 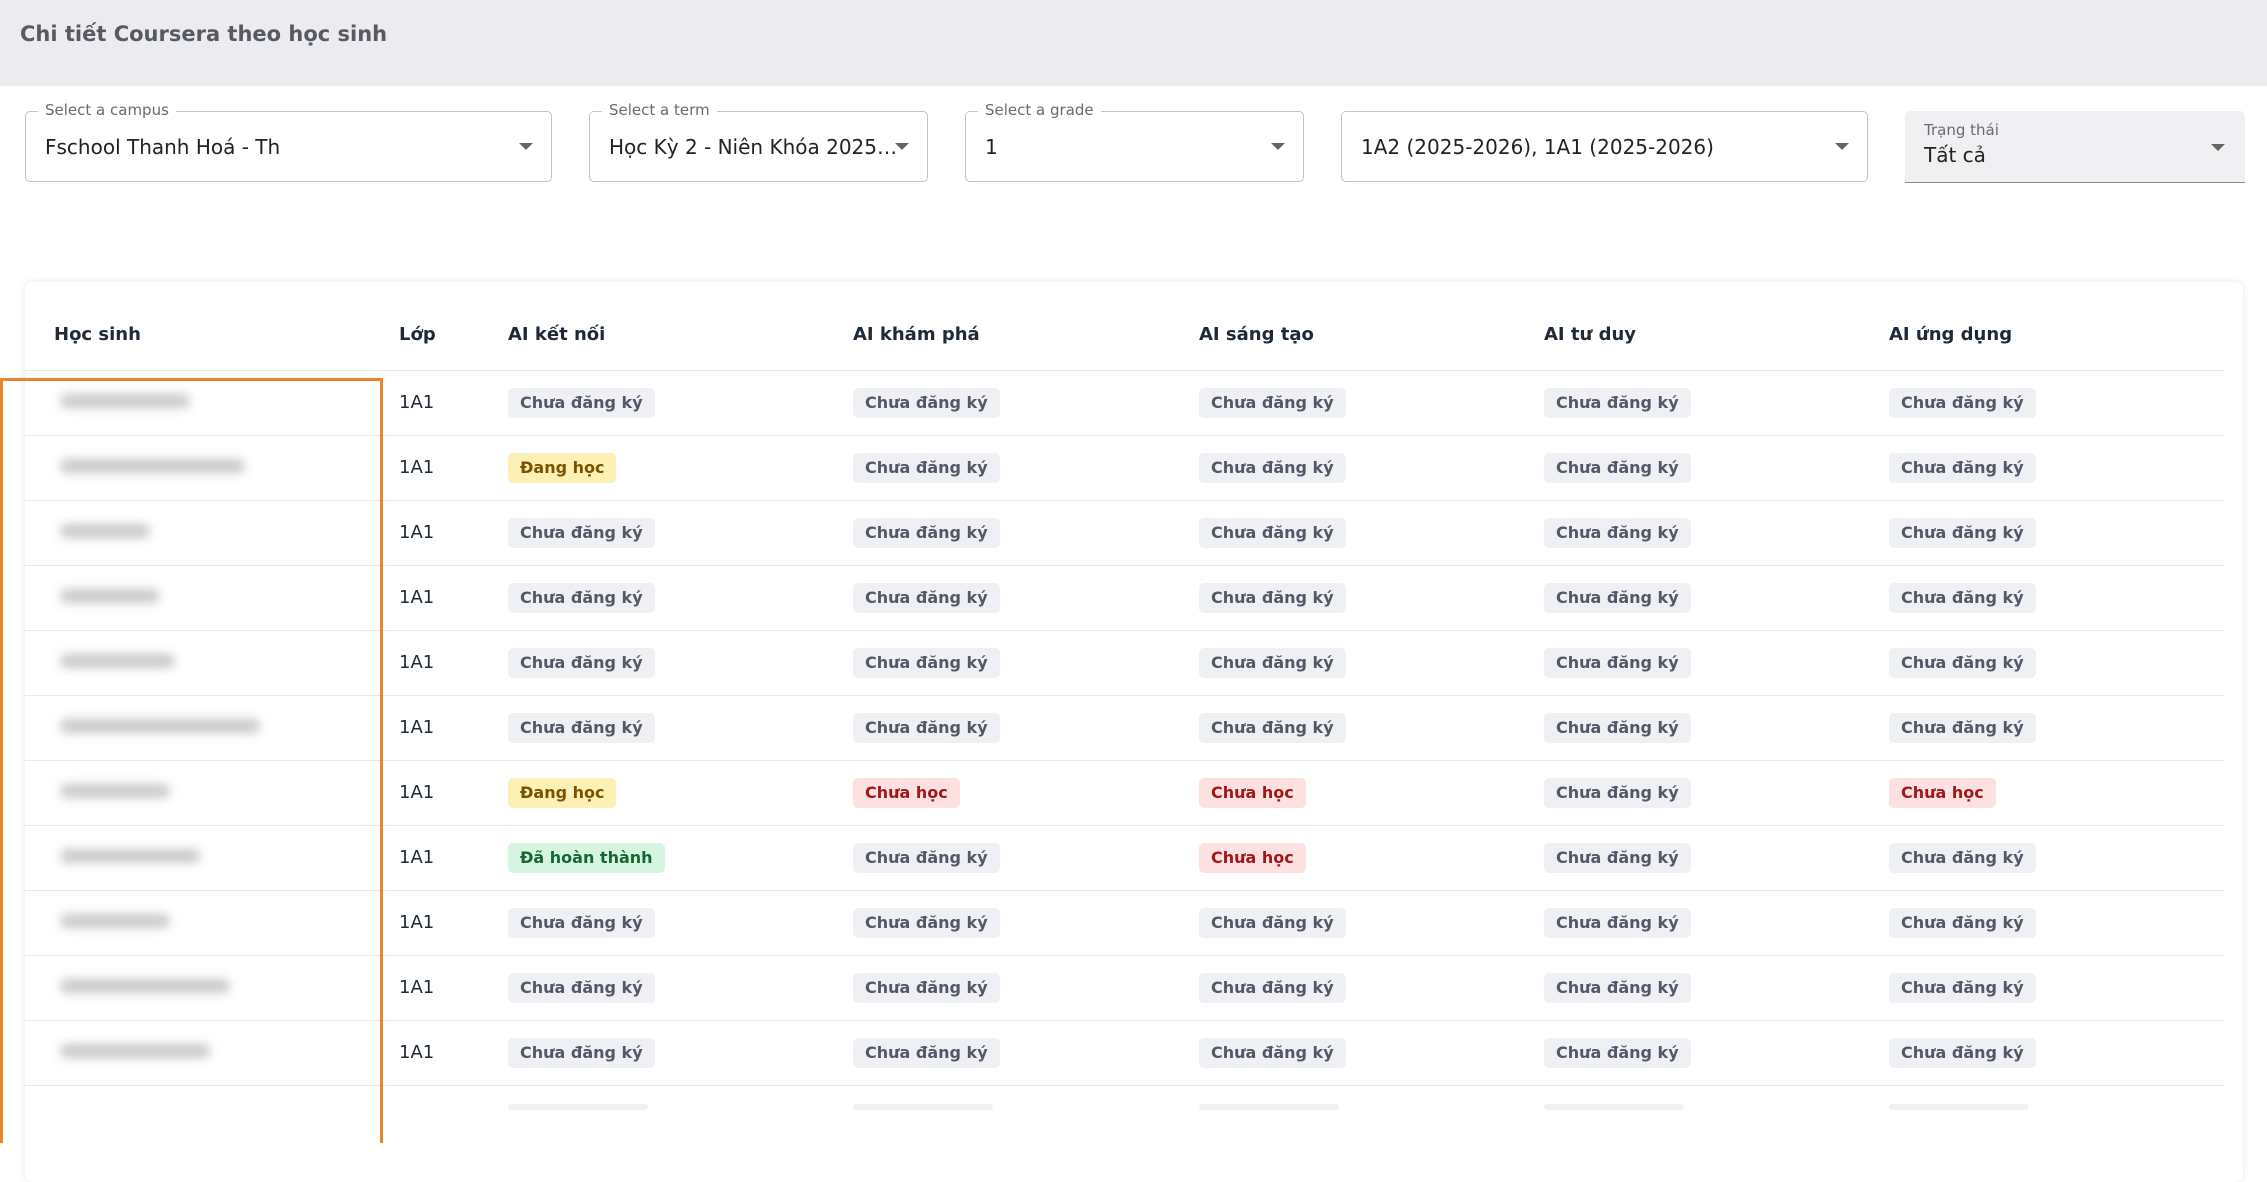 I want to click on status-select-value: Tất cả, so click(x=1955, y=155).